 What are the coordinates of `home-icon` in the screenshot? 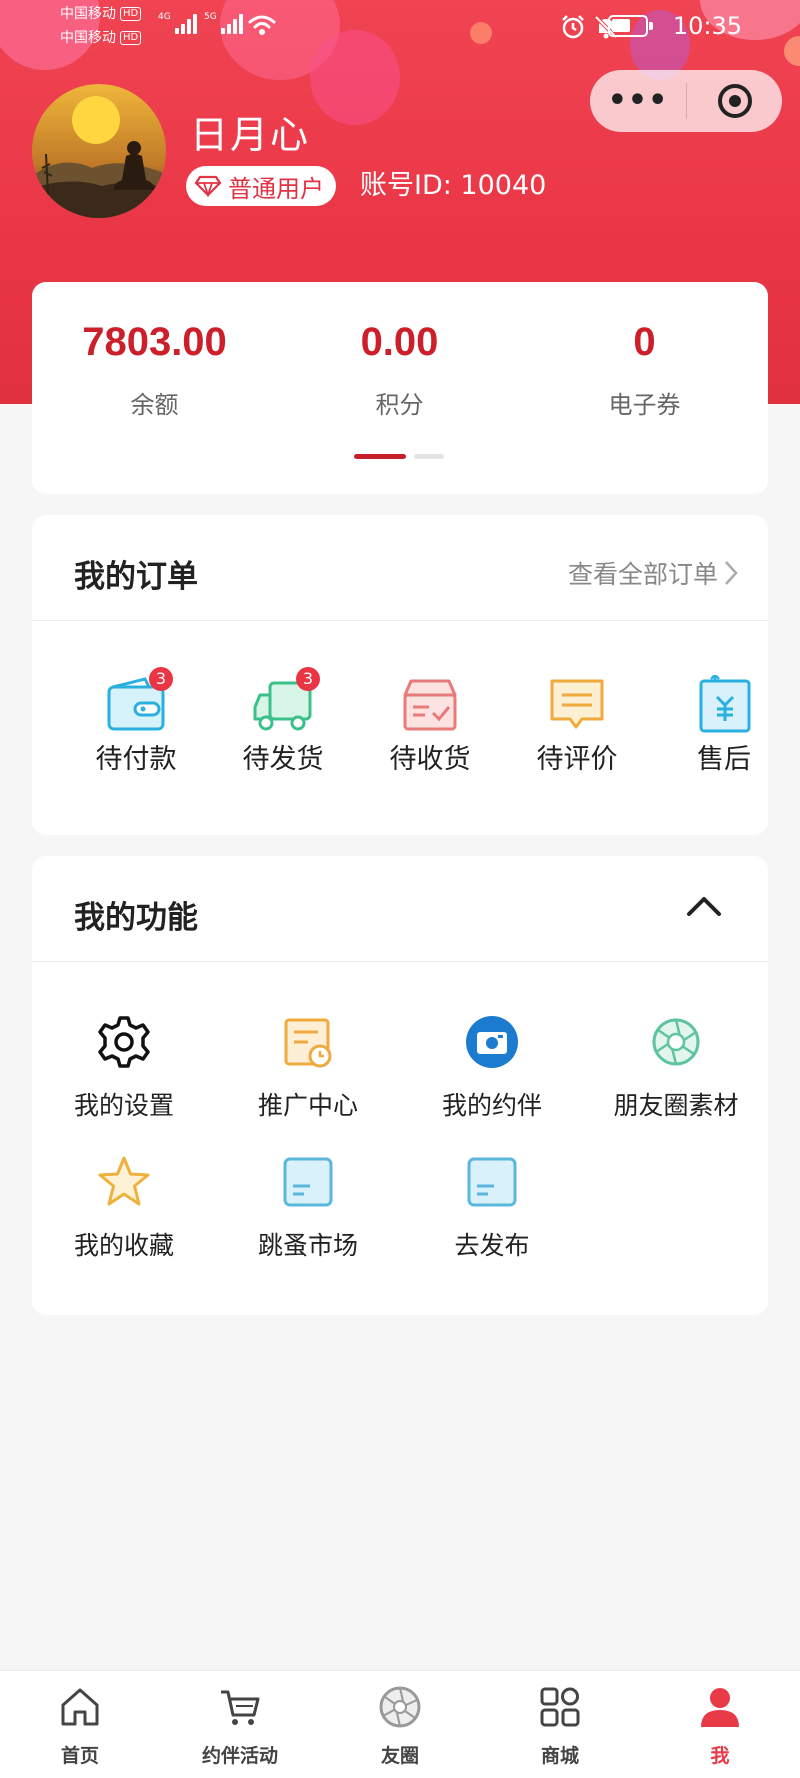 It's located at (80, 1707).